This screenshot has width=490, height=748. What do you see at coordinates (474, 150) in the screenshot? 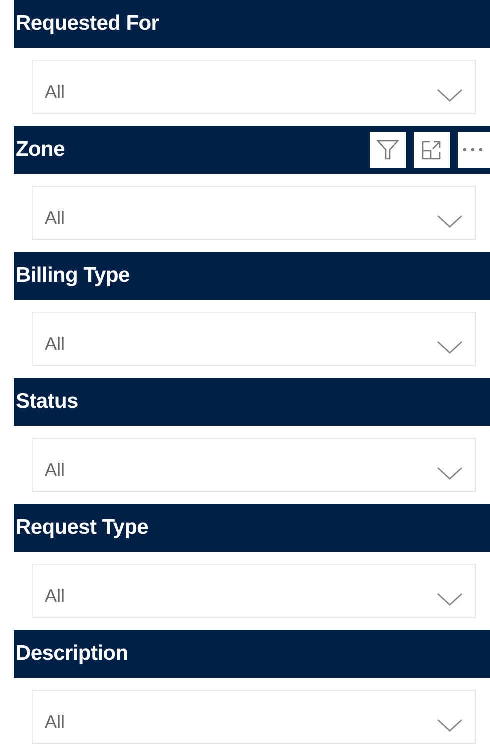
I see `more-options-button` at bounding box center [474, 150].